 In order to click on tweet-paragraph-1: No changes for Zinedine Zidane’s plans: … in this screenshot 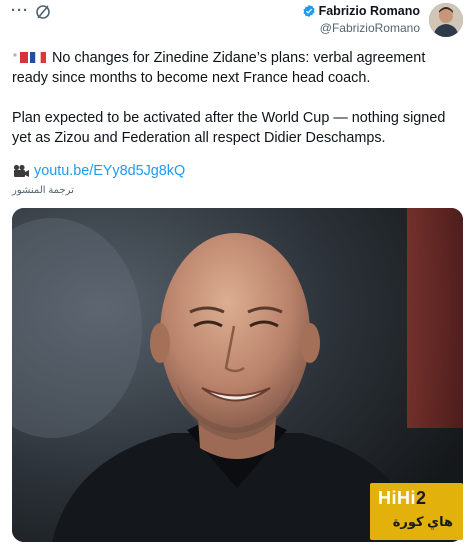, I will do `click(237, 68)`.